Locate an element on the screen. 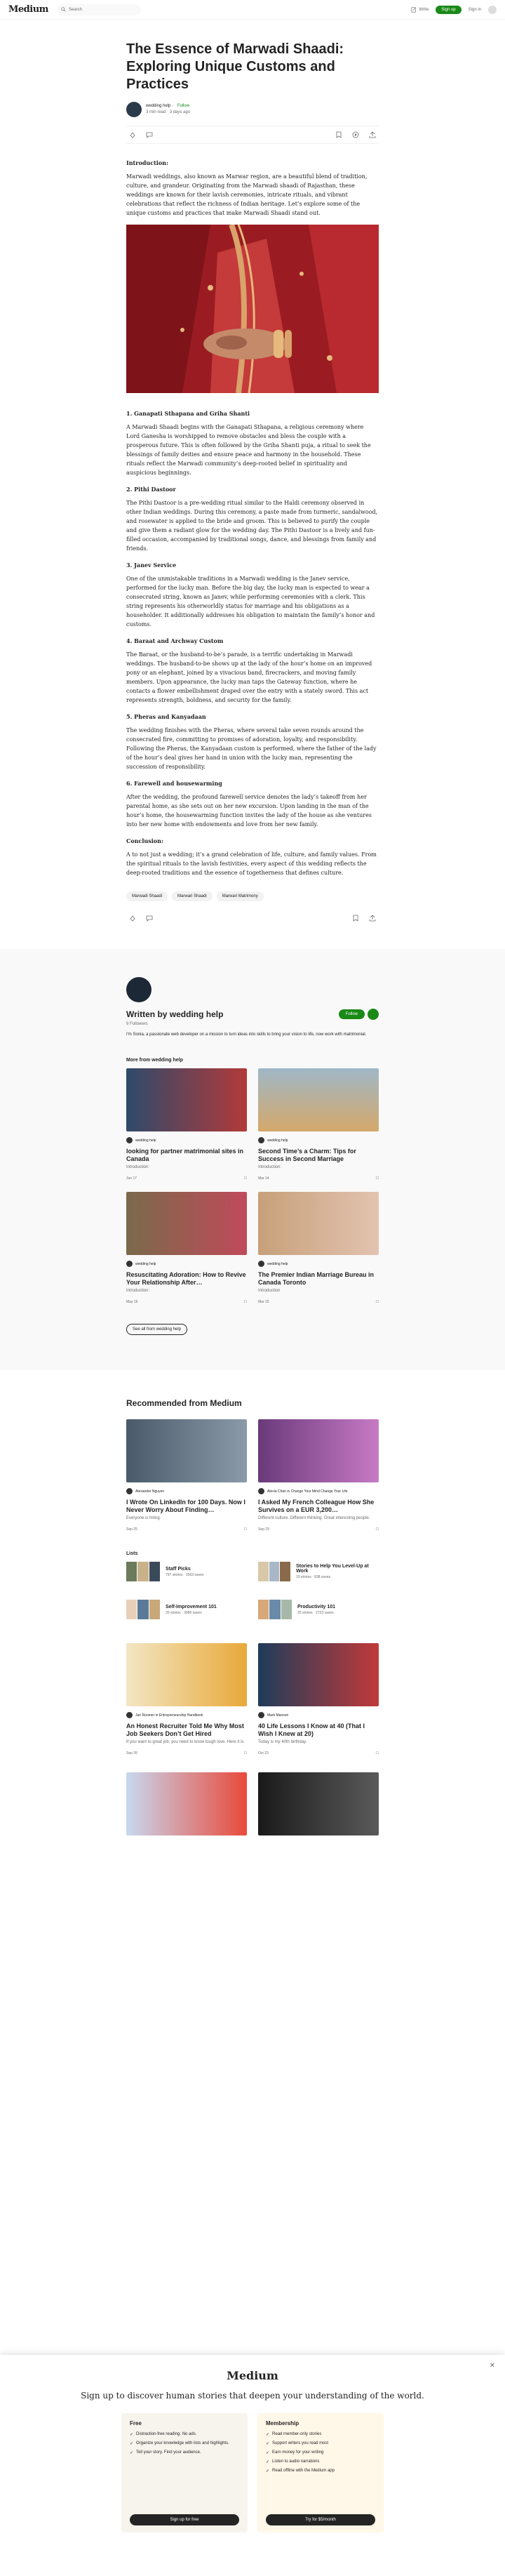 This screenshot has width=505, height=2576. search-input: Search is located at coordinates (98, 10).